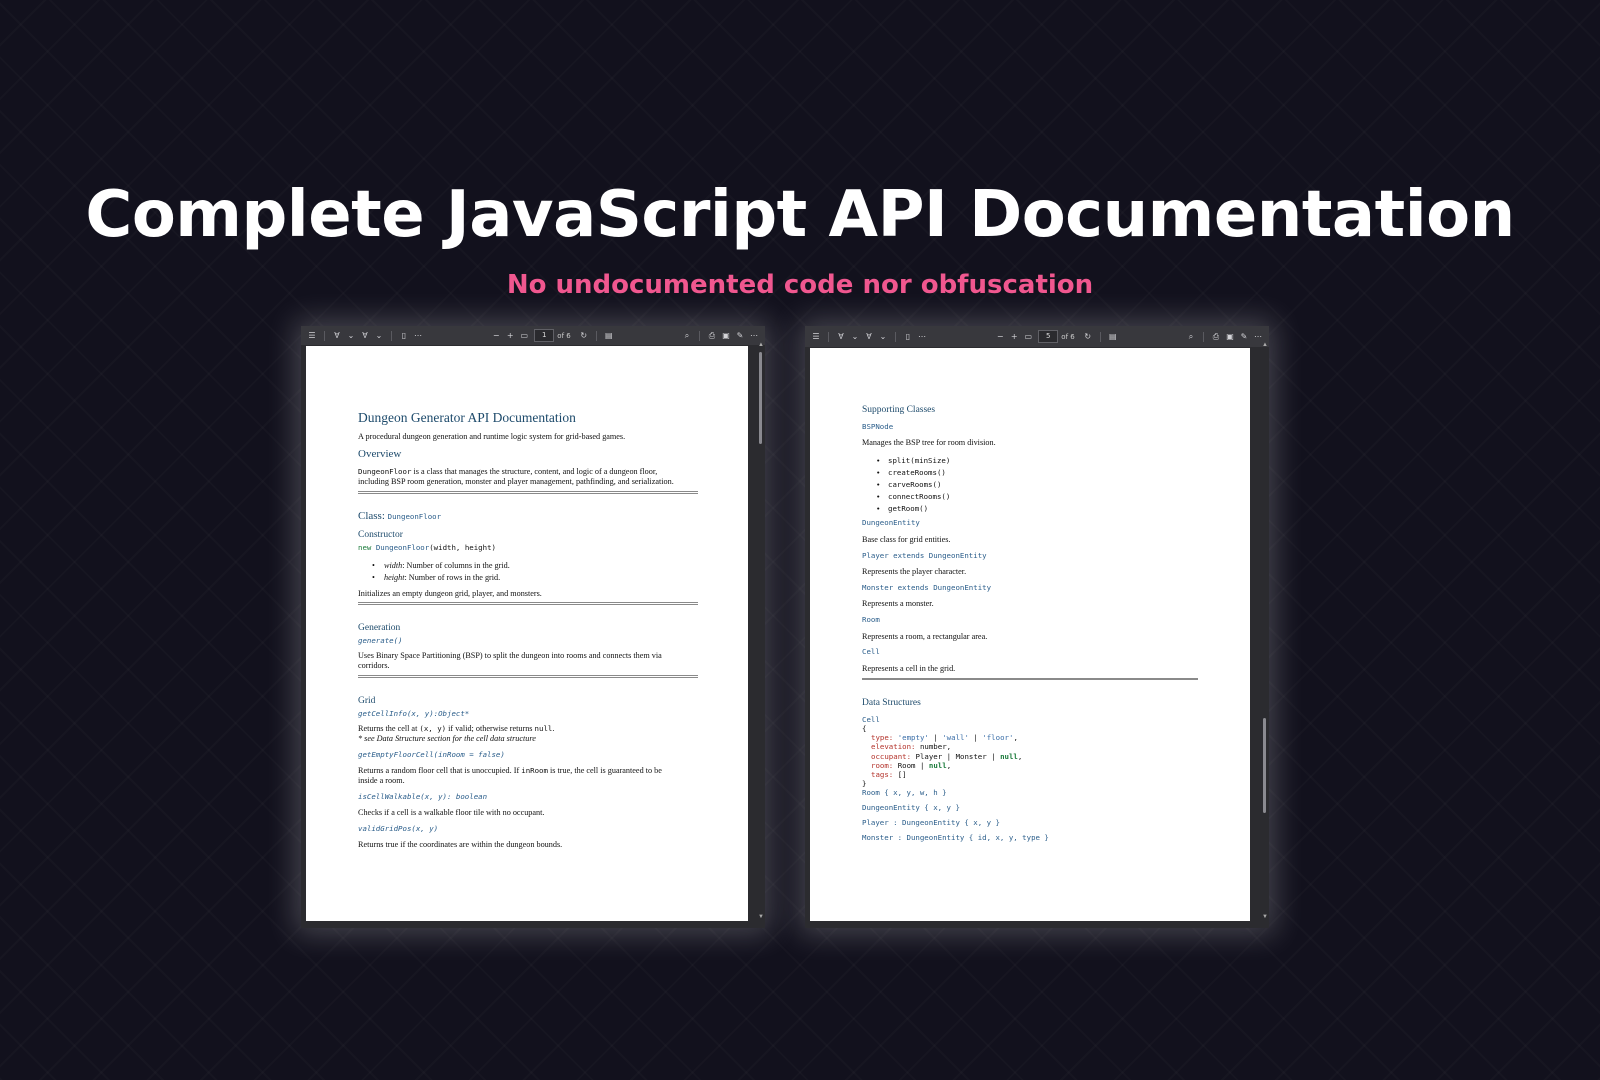  What do you see at coordinates (925, 636) in the screenshot?
I see `room-desc: Represents a room, a rectangular area.` at bounding box center [925, 636].